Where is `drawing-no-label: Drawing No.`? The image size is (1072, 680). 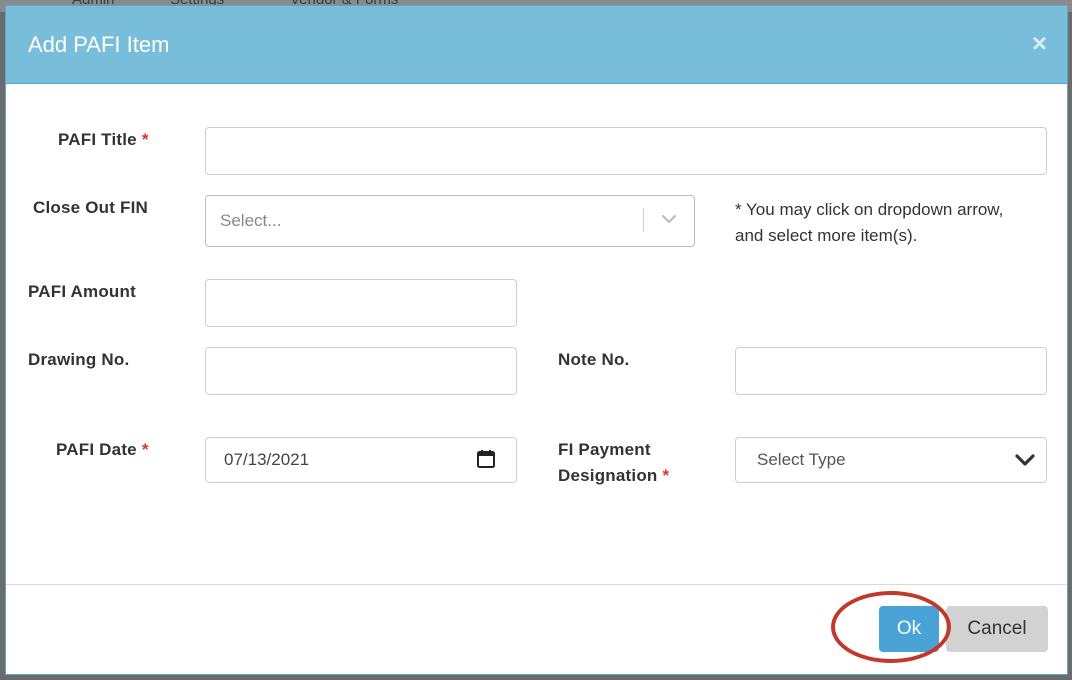
drawing-no-label: Drawing No. is located at coordinates (79, 359).